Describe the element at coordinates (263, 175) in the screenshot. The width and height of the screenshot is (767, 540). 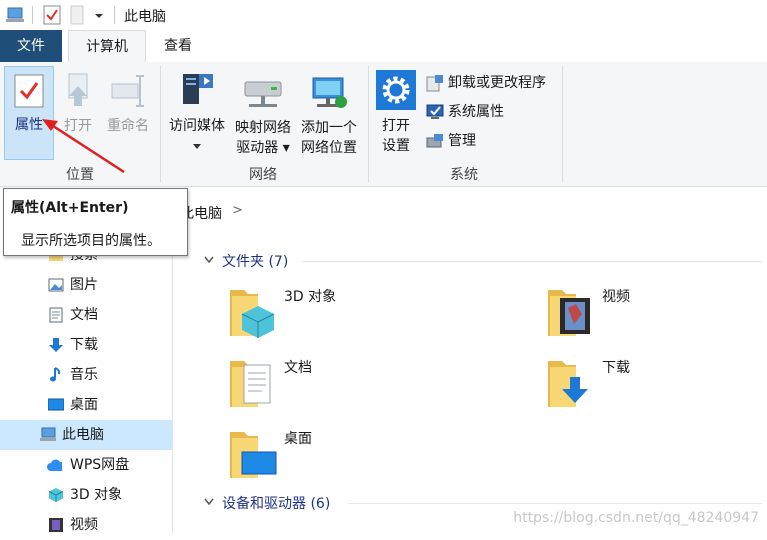
I see `group-label-network: 网络` at that location.